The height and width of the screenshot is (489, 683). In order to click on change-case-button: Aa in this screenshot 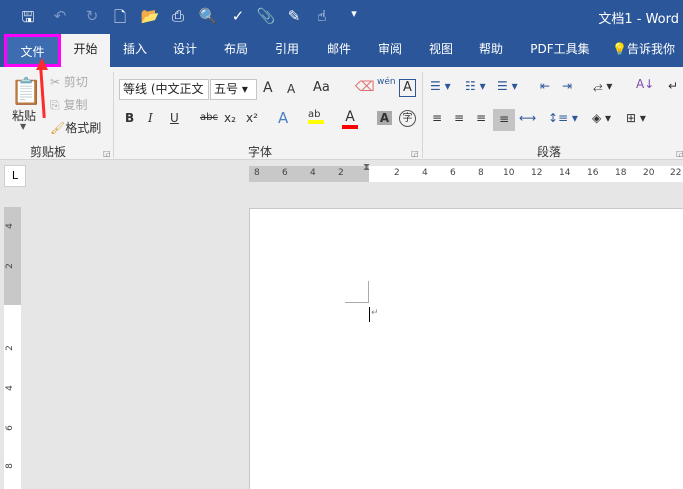, I will do `click(321, 87)`.